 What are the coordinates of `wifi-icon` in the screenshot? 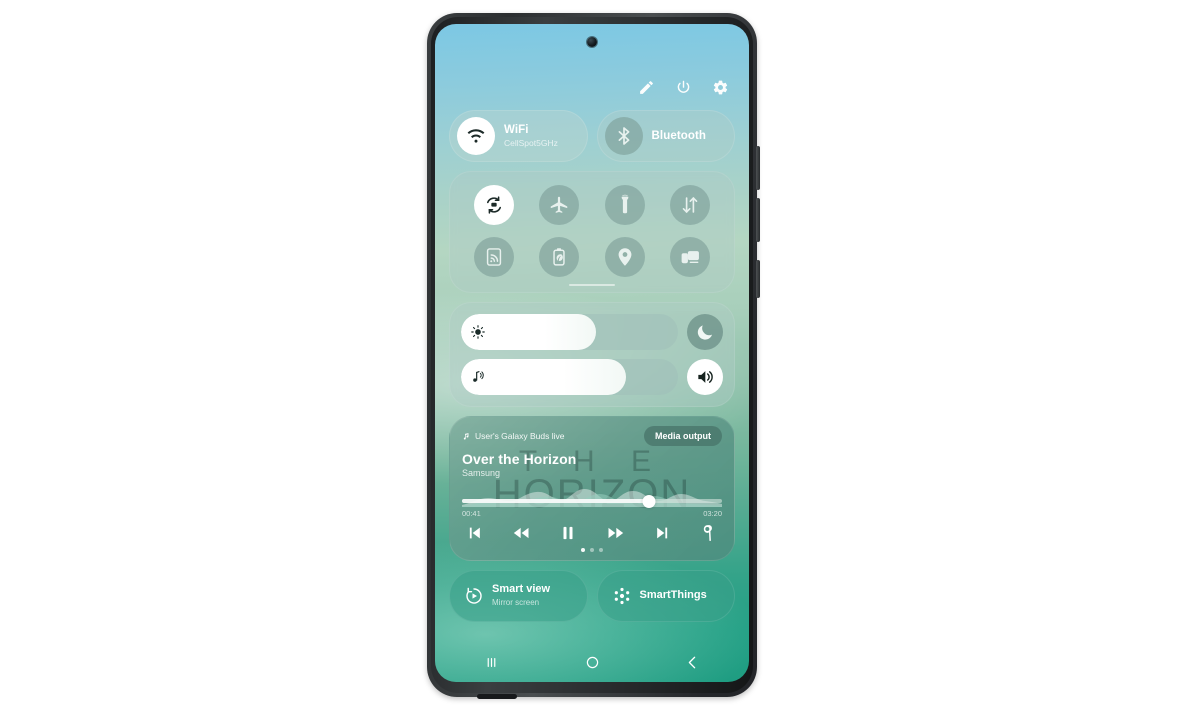 It's located at (476, 136).